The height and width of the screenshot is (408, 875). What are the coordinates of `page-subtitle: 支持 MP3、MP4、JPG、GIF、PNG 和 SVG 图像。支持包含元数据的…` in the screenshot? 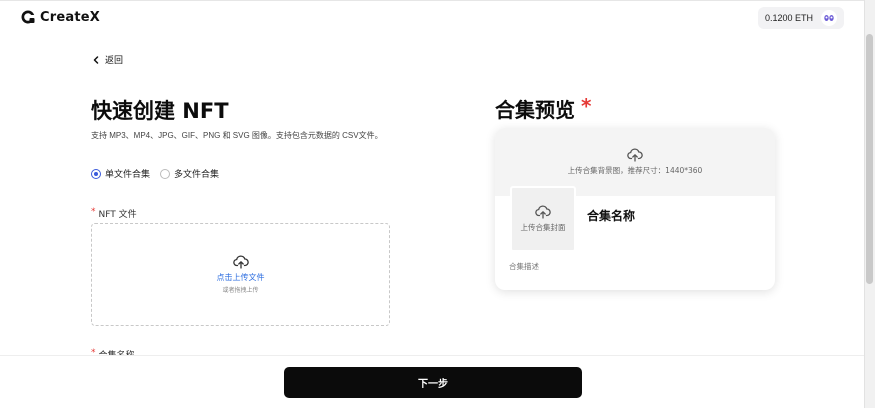 It's located at (237, 135).